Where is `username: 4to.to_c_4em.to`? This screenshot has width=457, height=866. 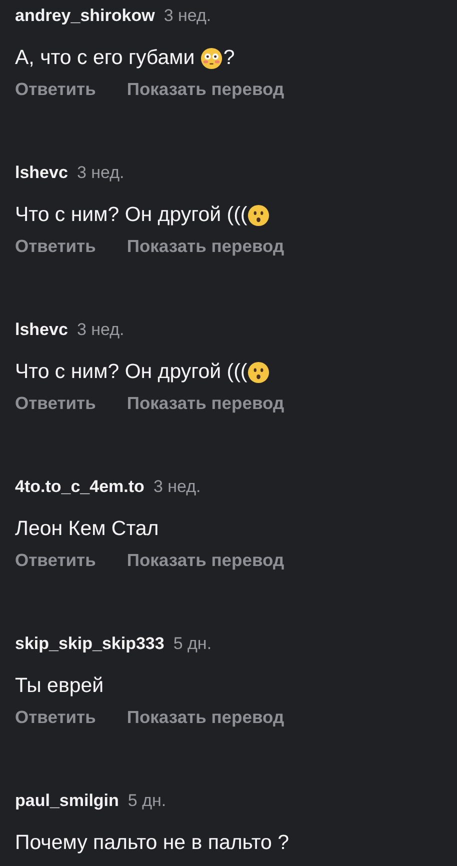 username: 4to.to_c_4em.to is located at coordinates (79, 487).